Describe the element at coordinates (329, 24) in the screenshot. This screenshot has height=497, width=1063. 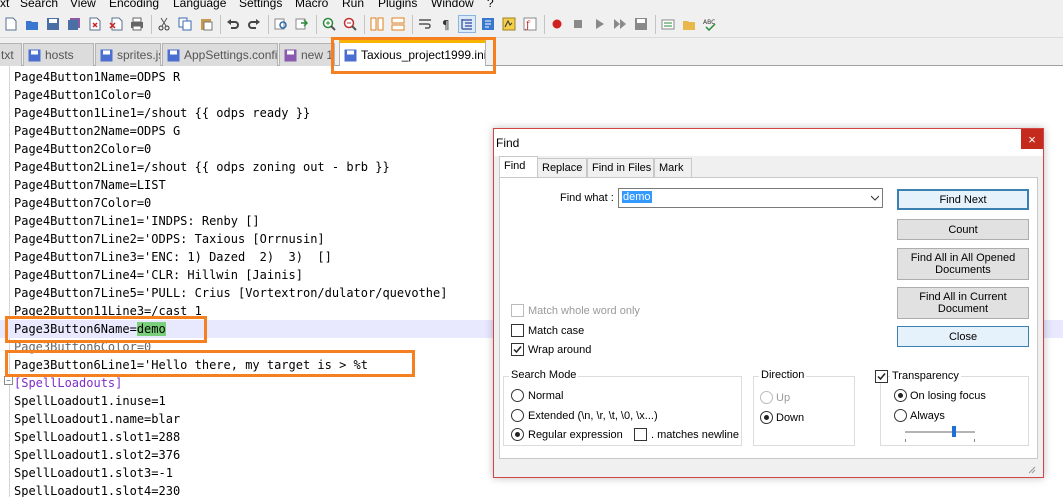
I see `zoom-in-icon` at that location.